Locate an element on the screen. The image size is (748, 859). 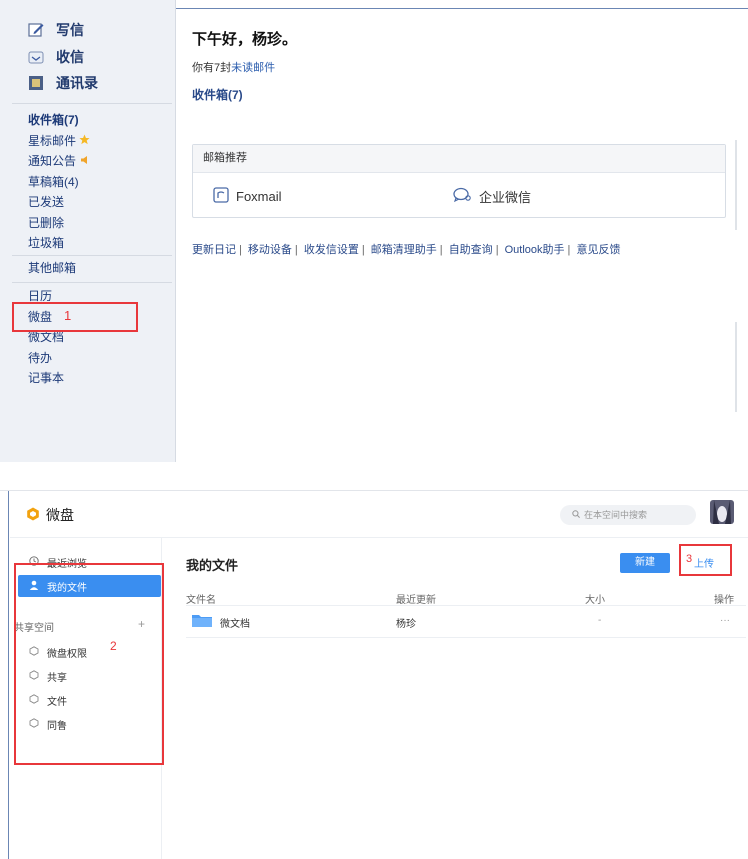
file-size: - is located at coordinates (600, 620).